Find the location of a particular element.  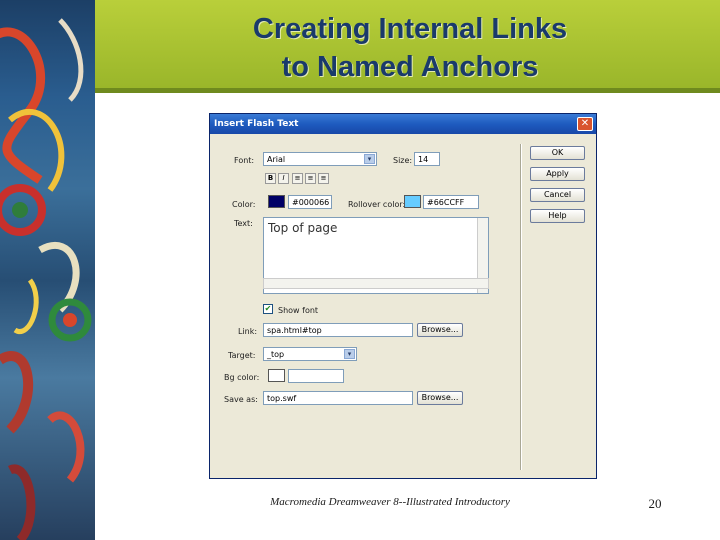

dialog-separator is located at coordinates (521, 307).